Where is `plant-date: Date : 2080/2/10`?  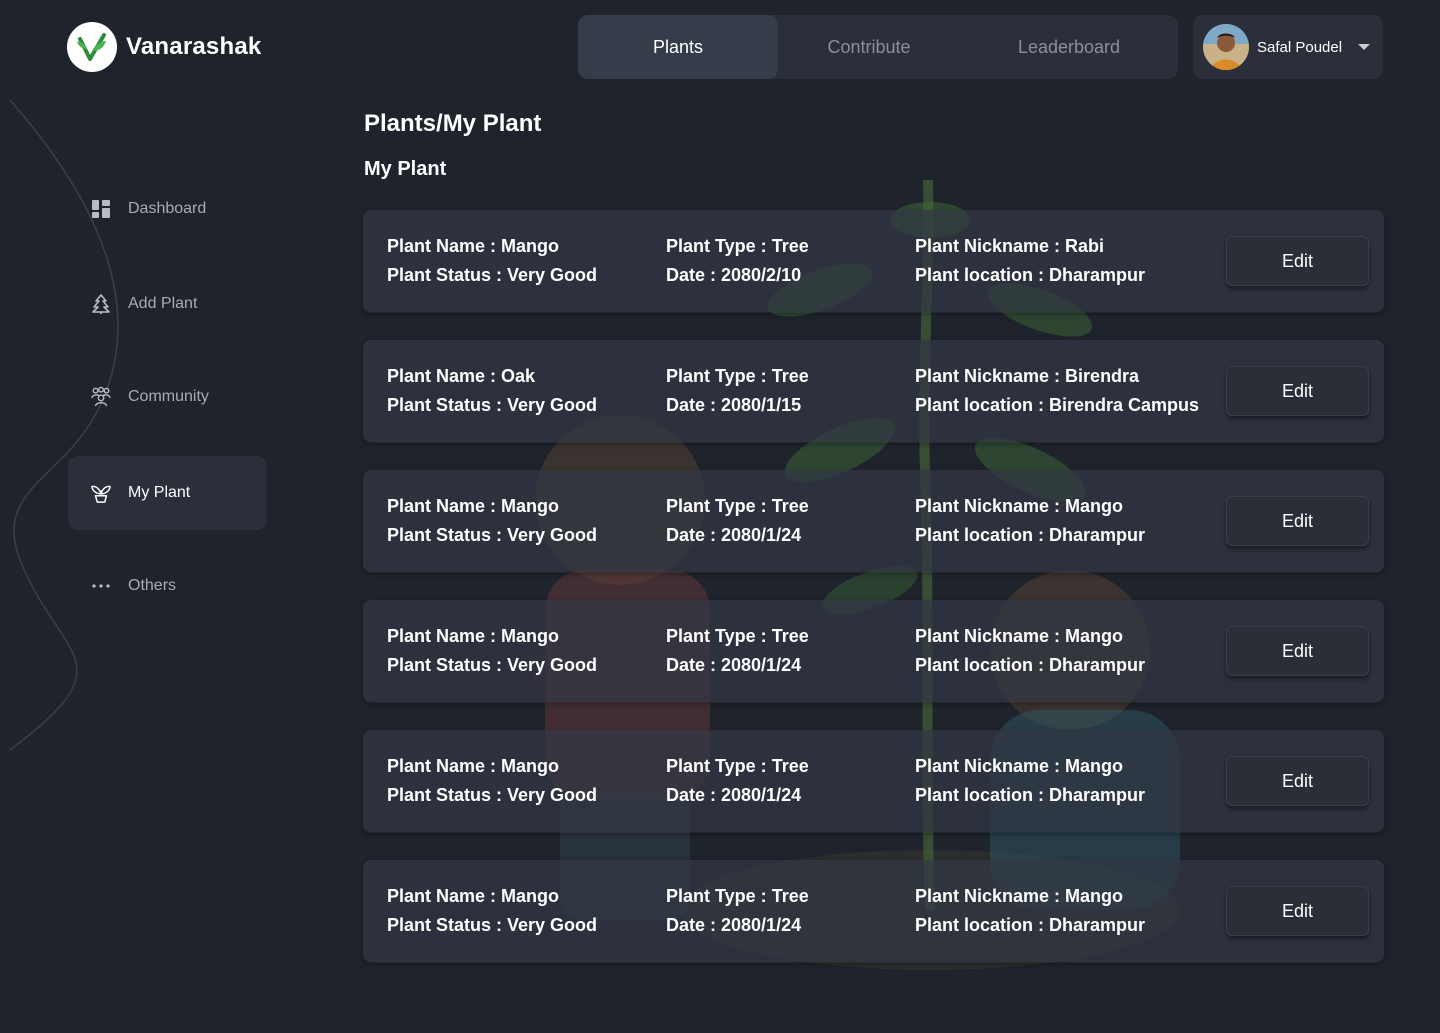
plant-date: Date : 2080/2/10 is located at coordinates (733, 275).